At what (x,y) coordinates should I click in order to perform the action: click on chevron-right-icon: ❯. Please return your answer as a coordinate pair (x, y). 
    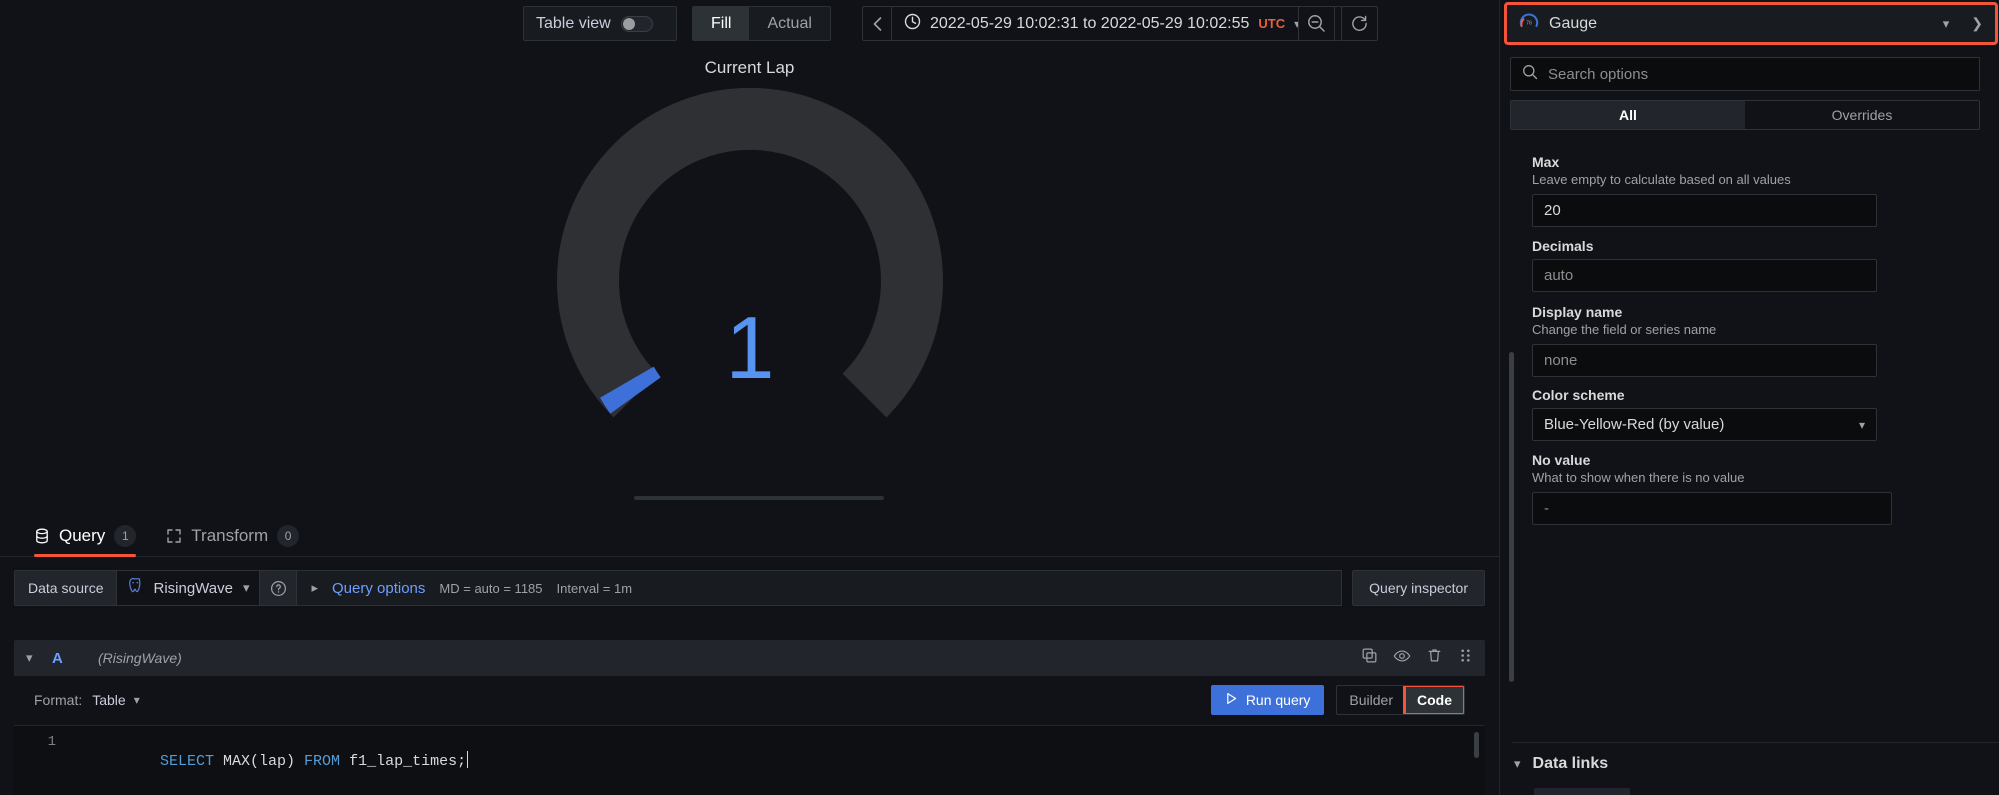
    Looking at the image, I should click on (1977, 23).